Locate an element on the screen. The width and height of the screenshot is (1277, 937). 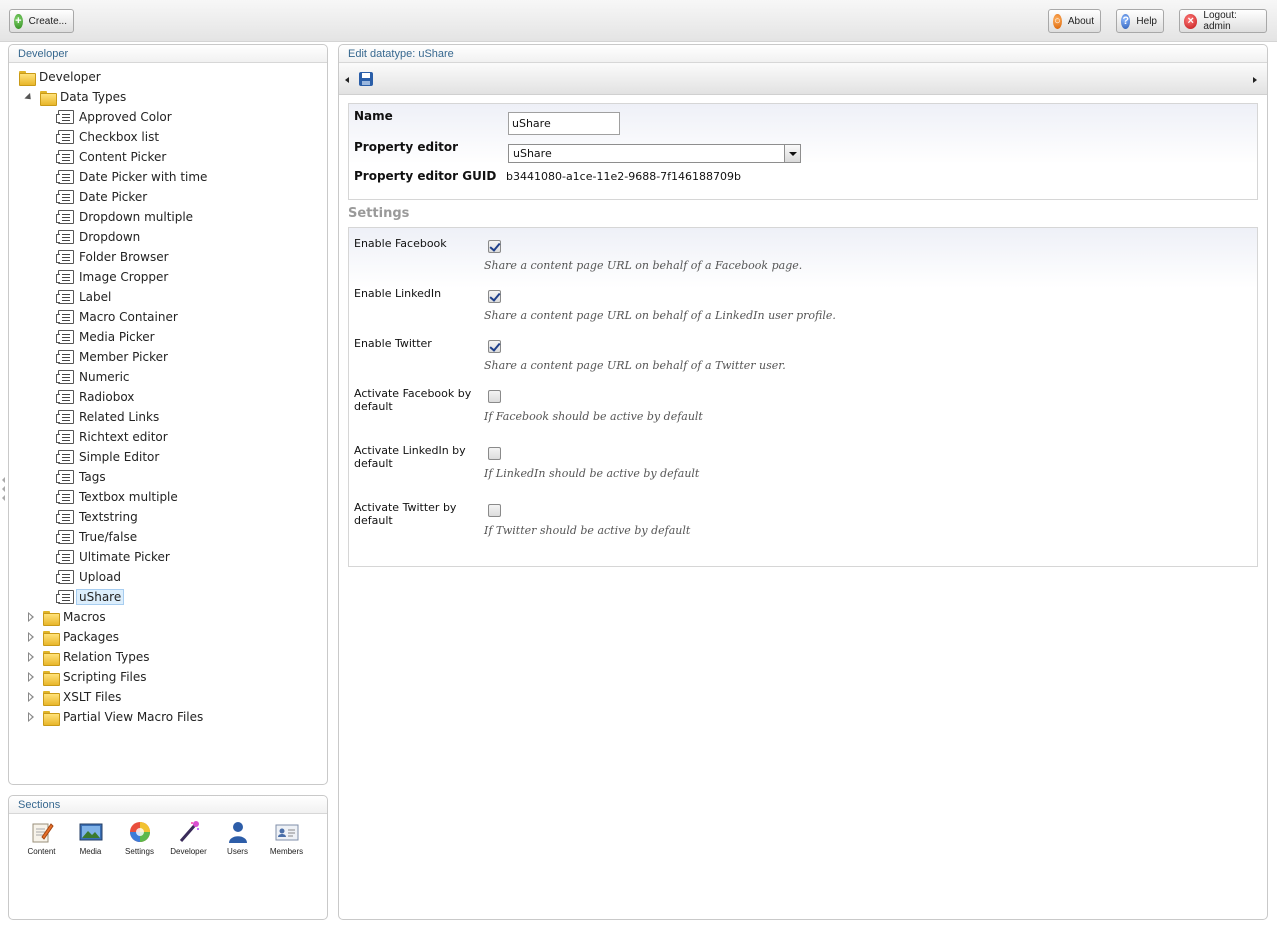
developer-icon is located at coordinates (189, 831).